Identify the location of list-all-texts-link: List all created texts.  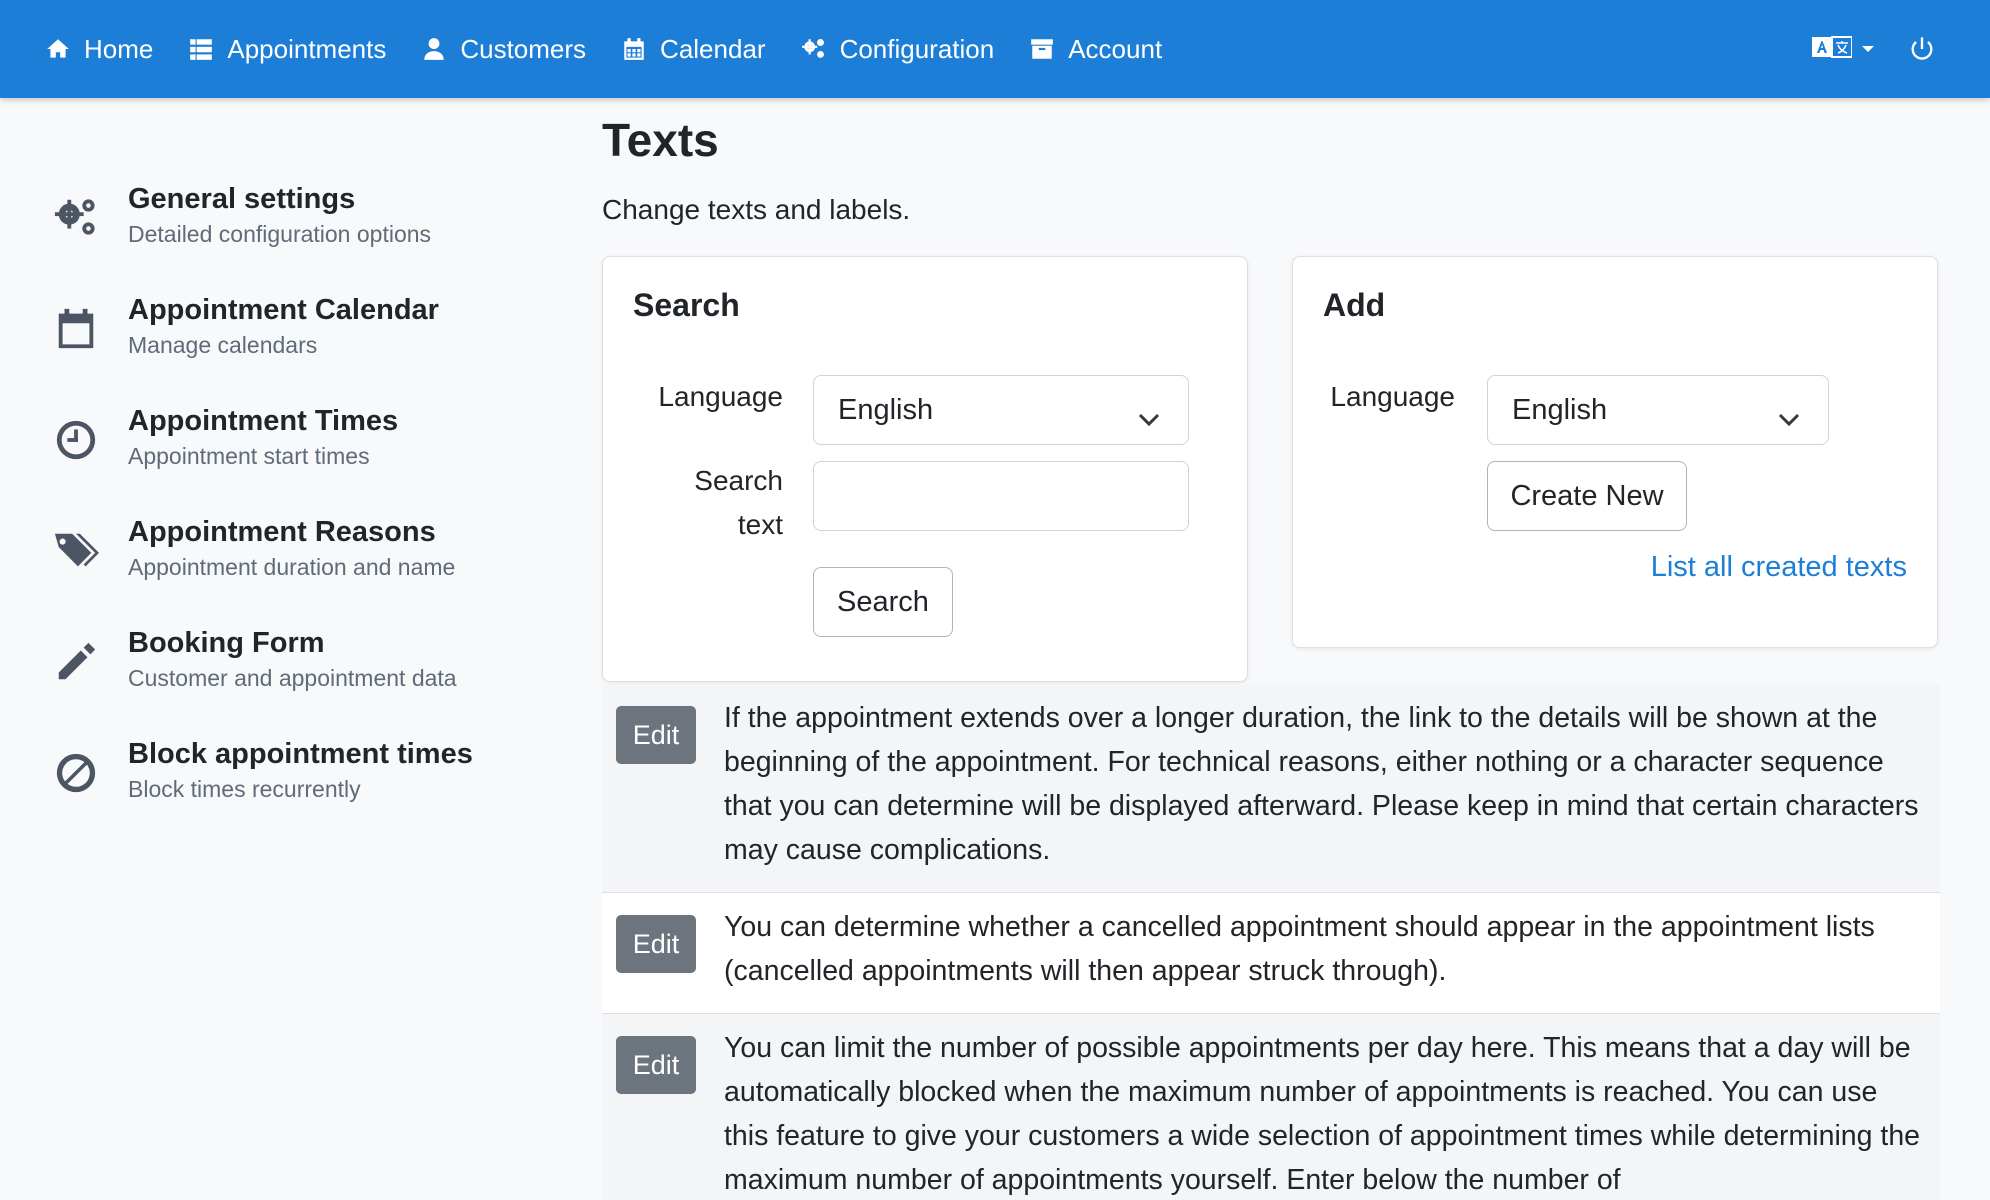
(1779, 567).